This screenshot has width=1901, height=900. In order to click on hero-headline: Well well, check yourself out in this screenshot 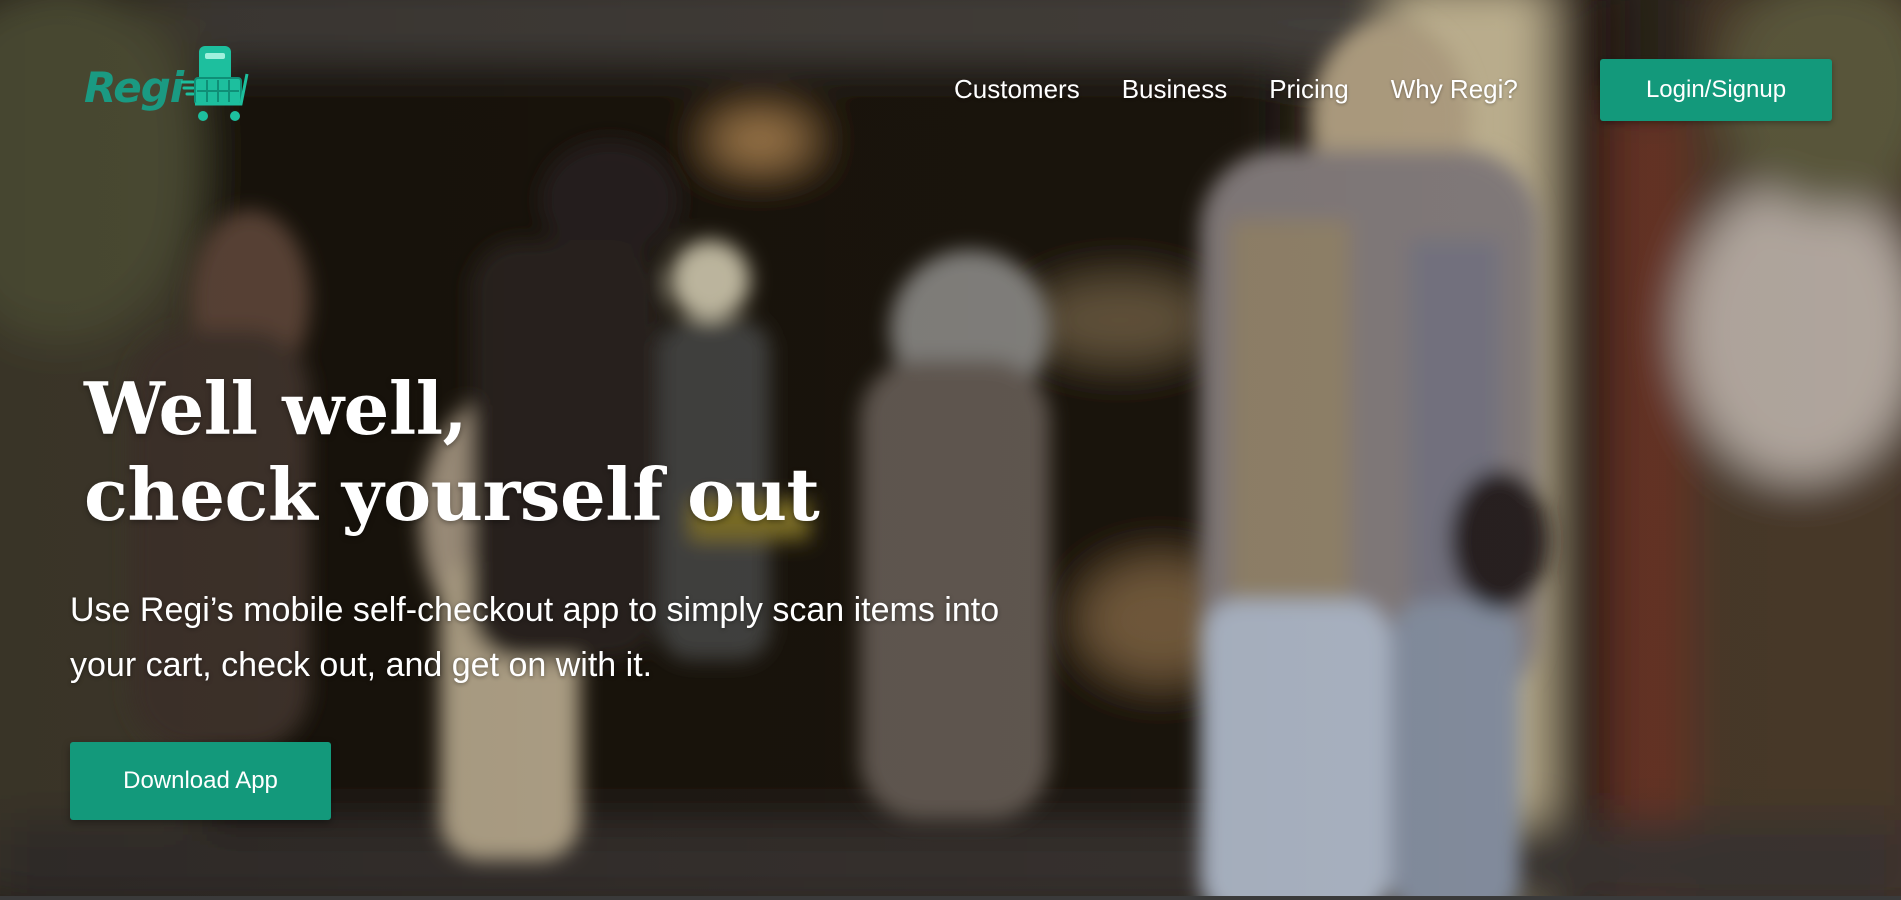, I will do `click(452, 452)`.